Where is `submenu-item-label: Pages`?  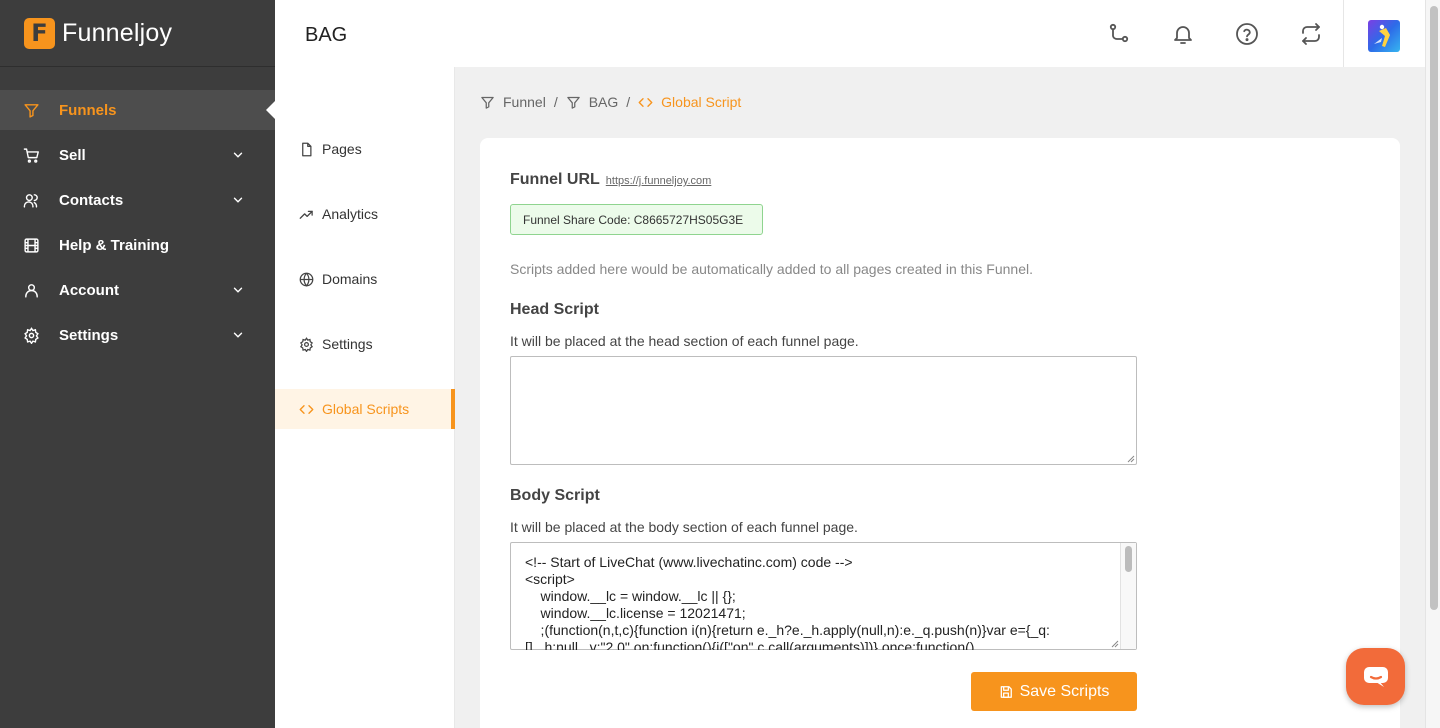 submenu-item-label: Pages is located at coordinates (342, 149).